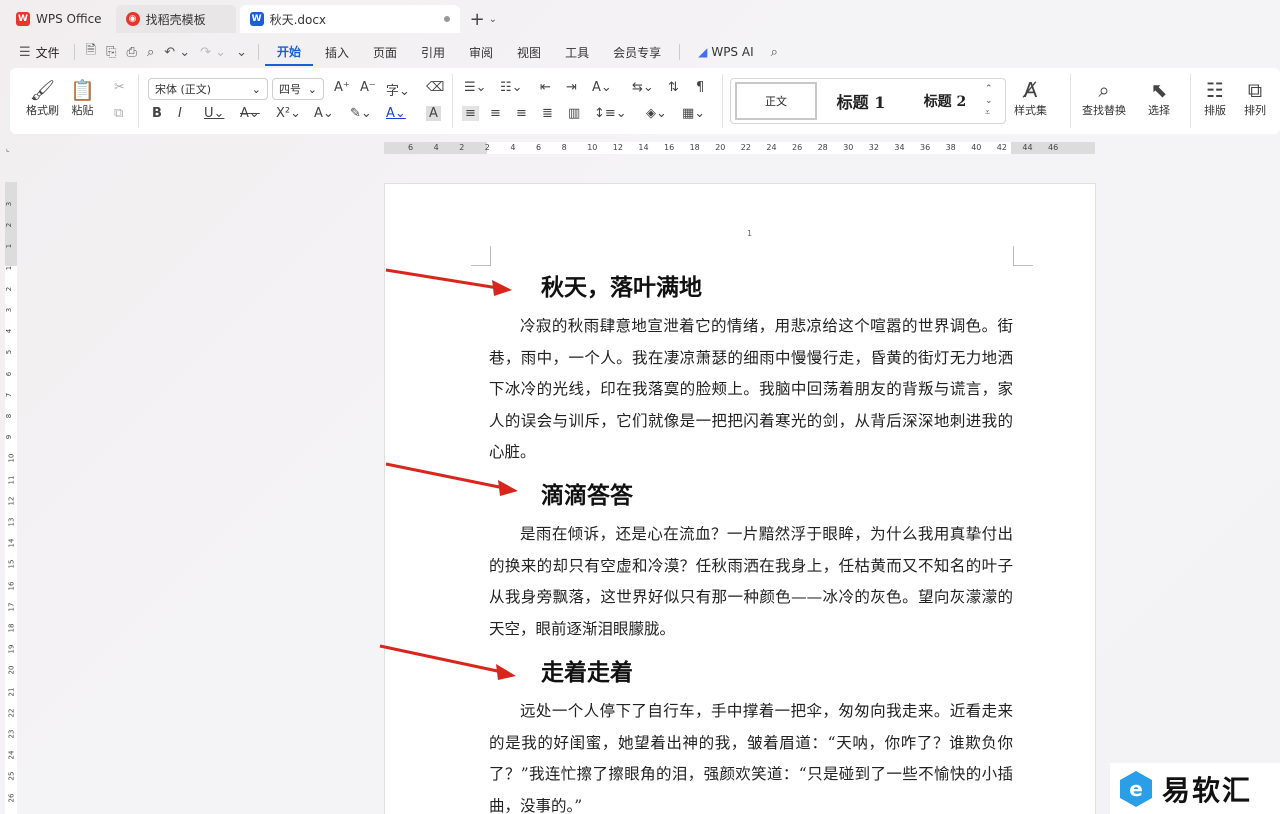  I want to click on justify-icon: ≣, so click(547, 113).